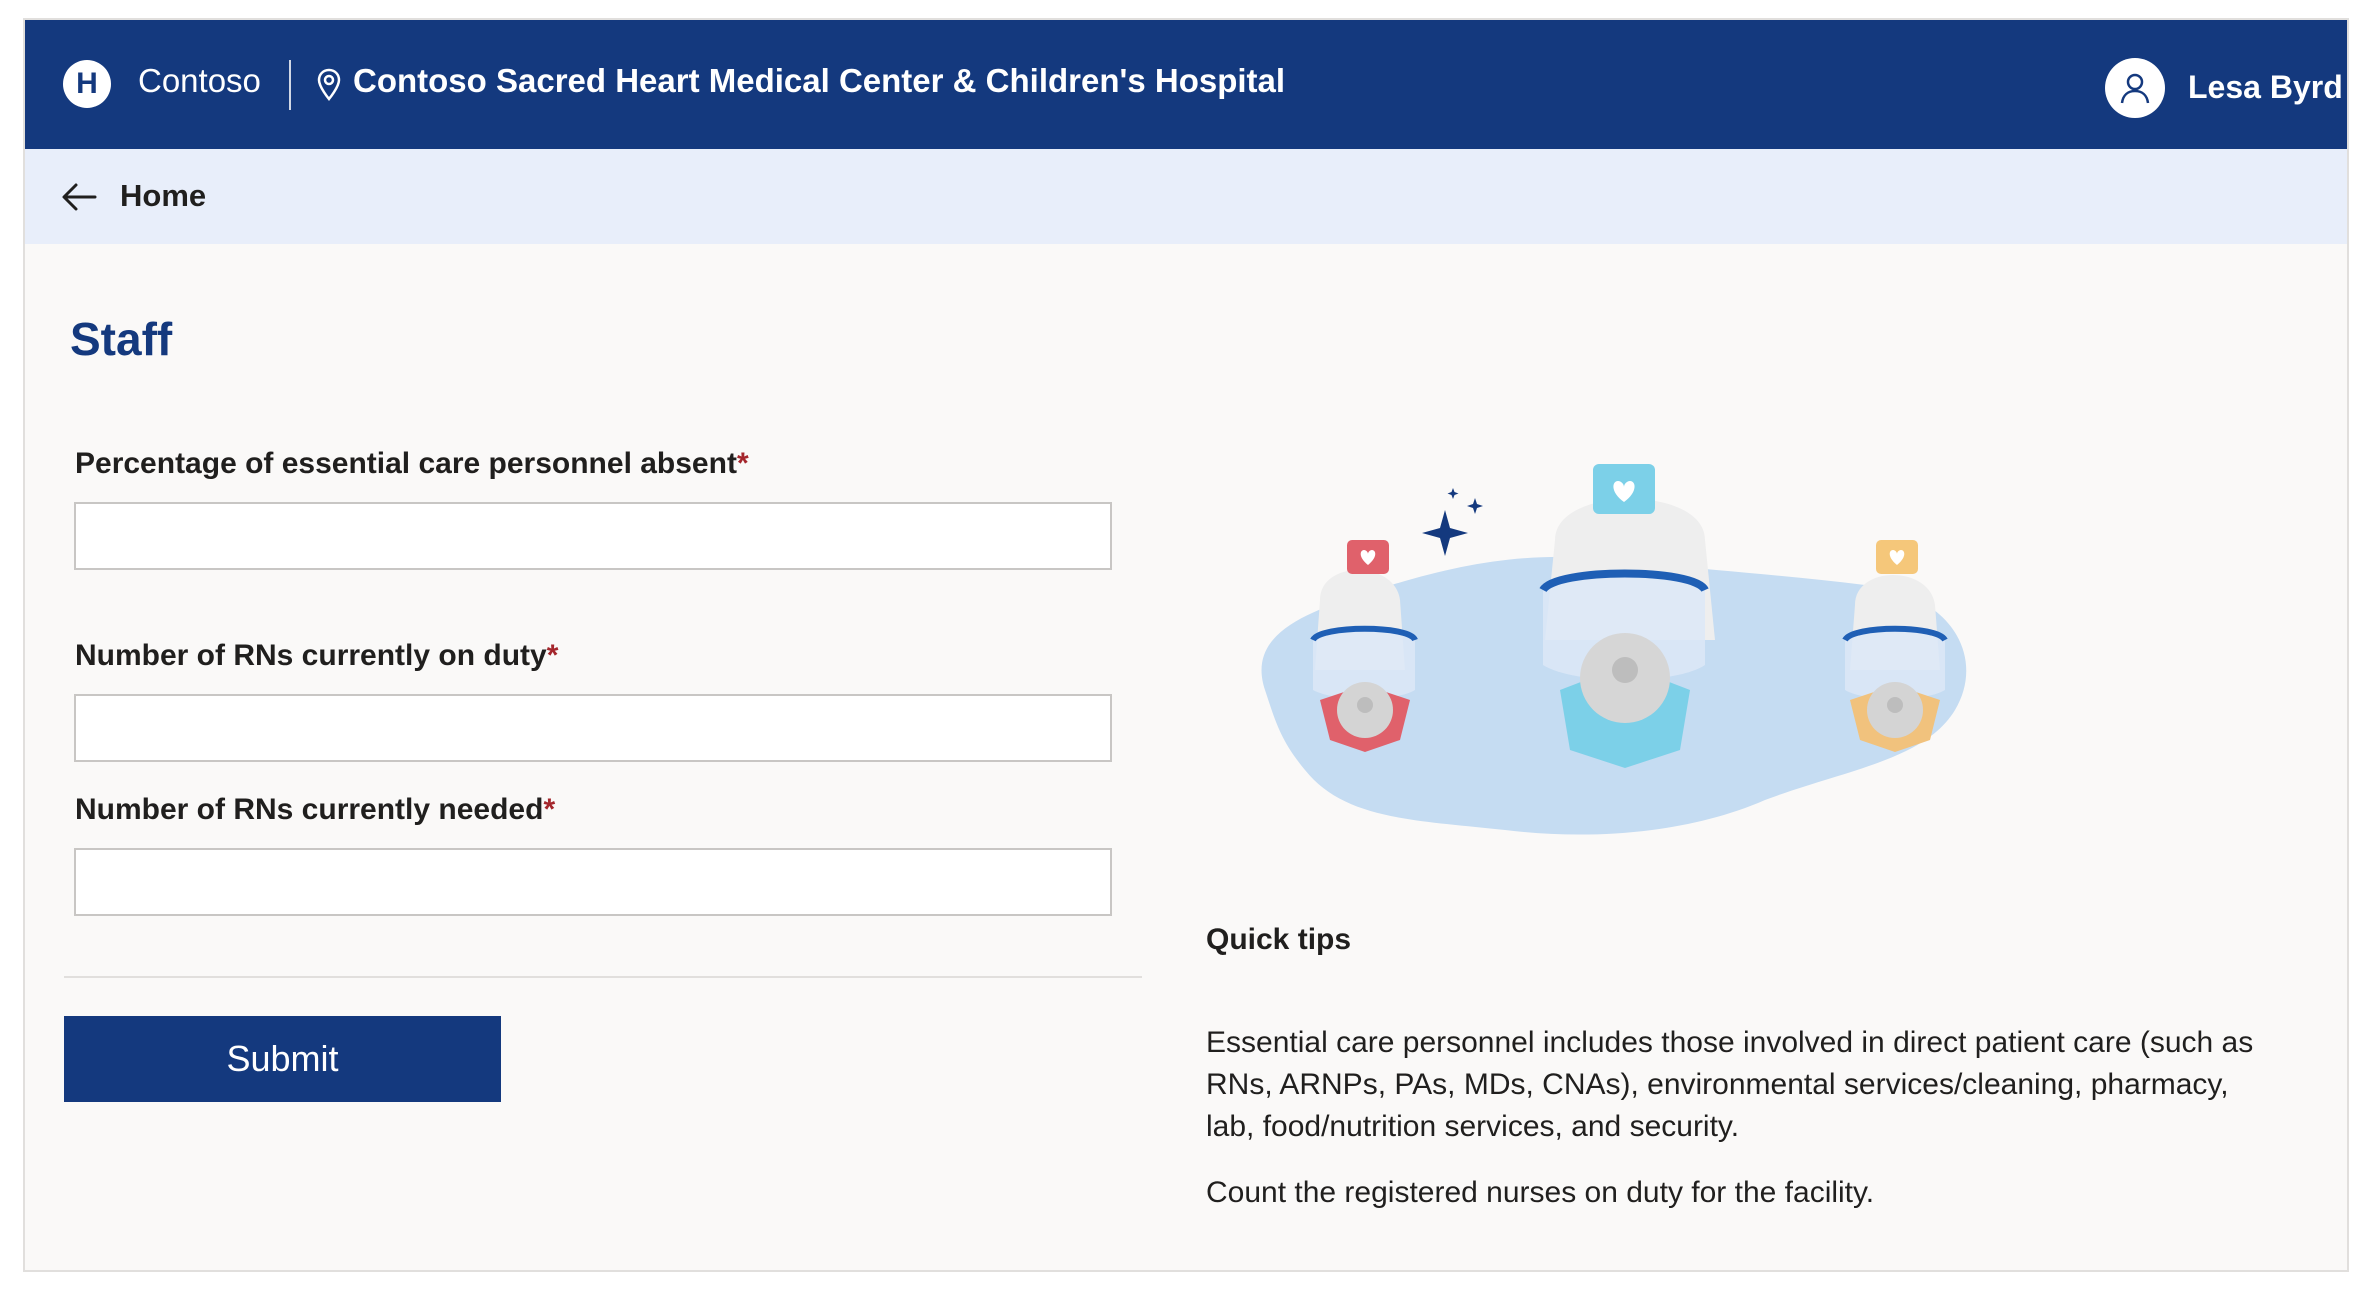 The height and width of the screenshot is (1300, 2372). Describe the element at coordinates (290, 85) in the screenshot. I see `header-divider` at that location.